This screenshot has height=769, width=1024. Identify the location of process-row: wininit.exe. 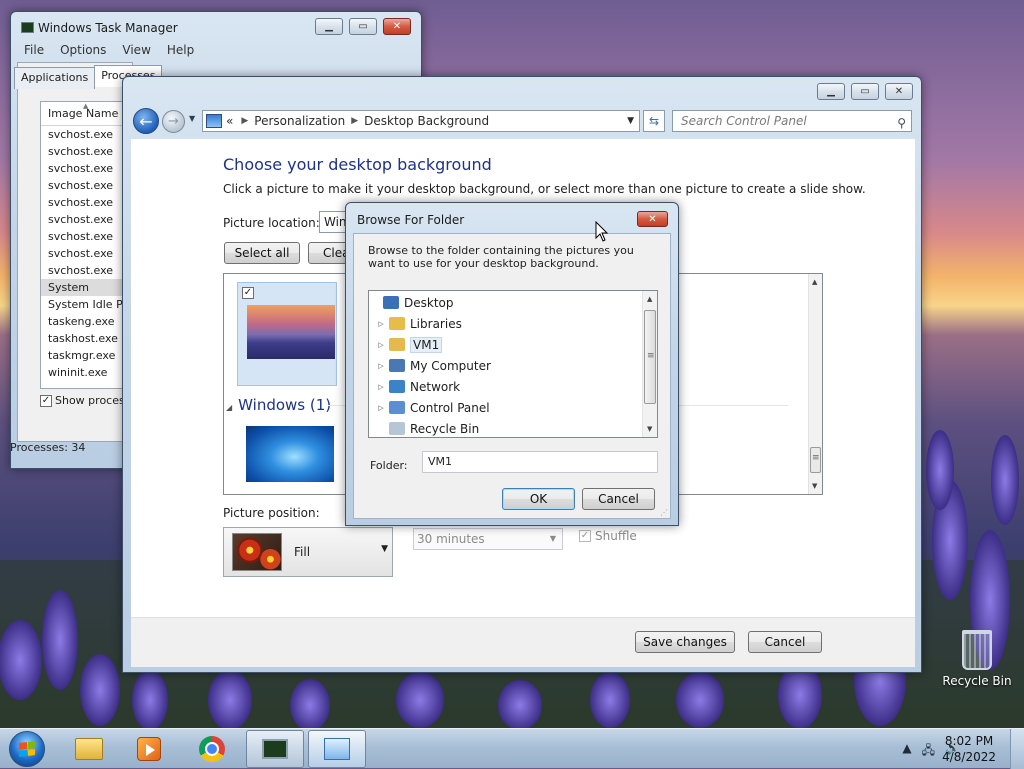
(82, 372).